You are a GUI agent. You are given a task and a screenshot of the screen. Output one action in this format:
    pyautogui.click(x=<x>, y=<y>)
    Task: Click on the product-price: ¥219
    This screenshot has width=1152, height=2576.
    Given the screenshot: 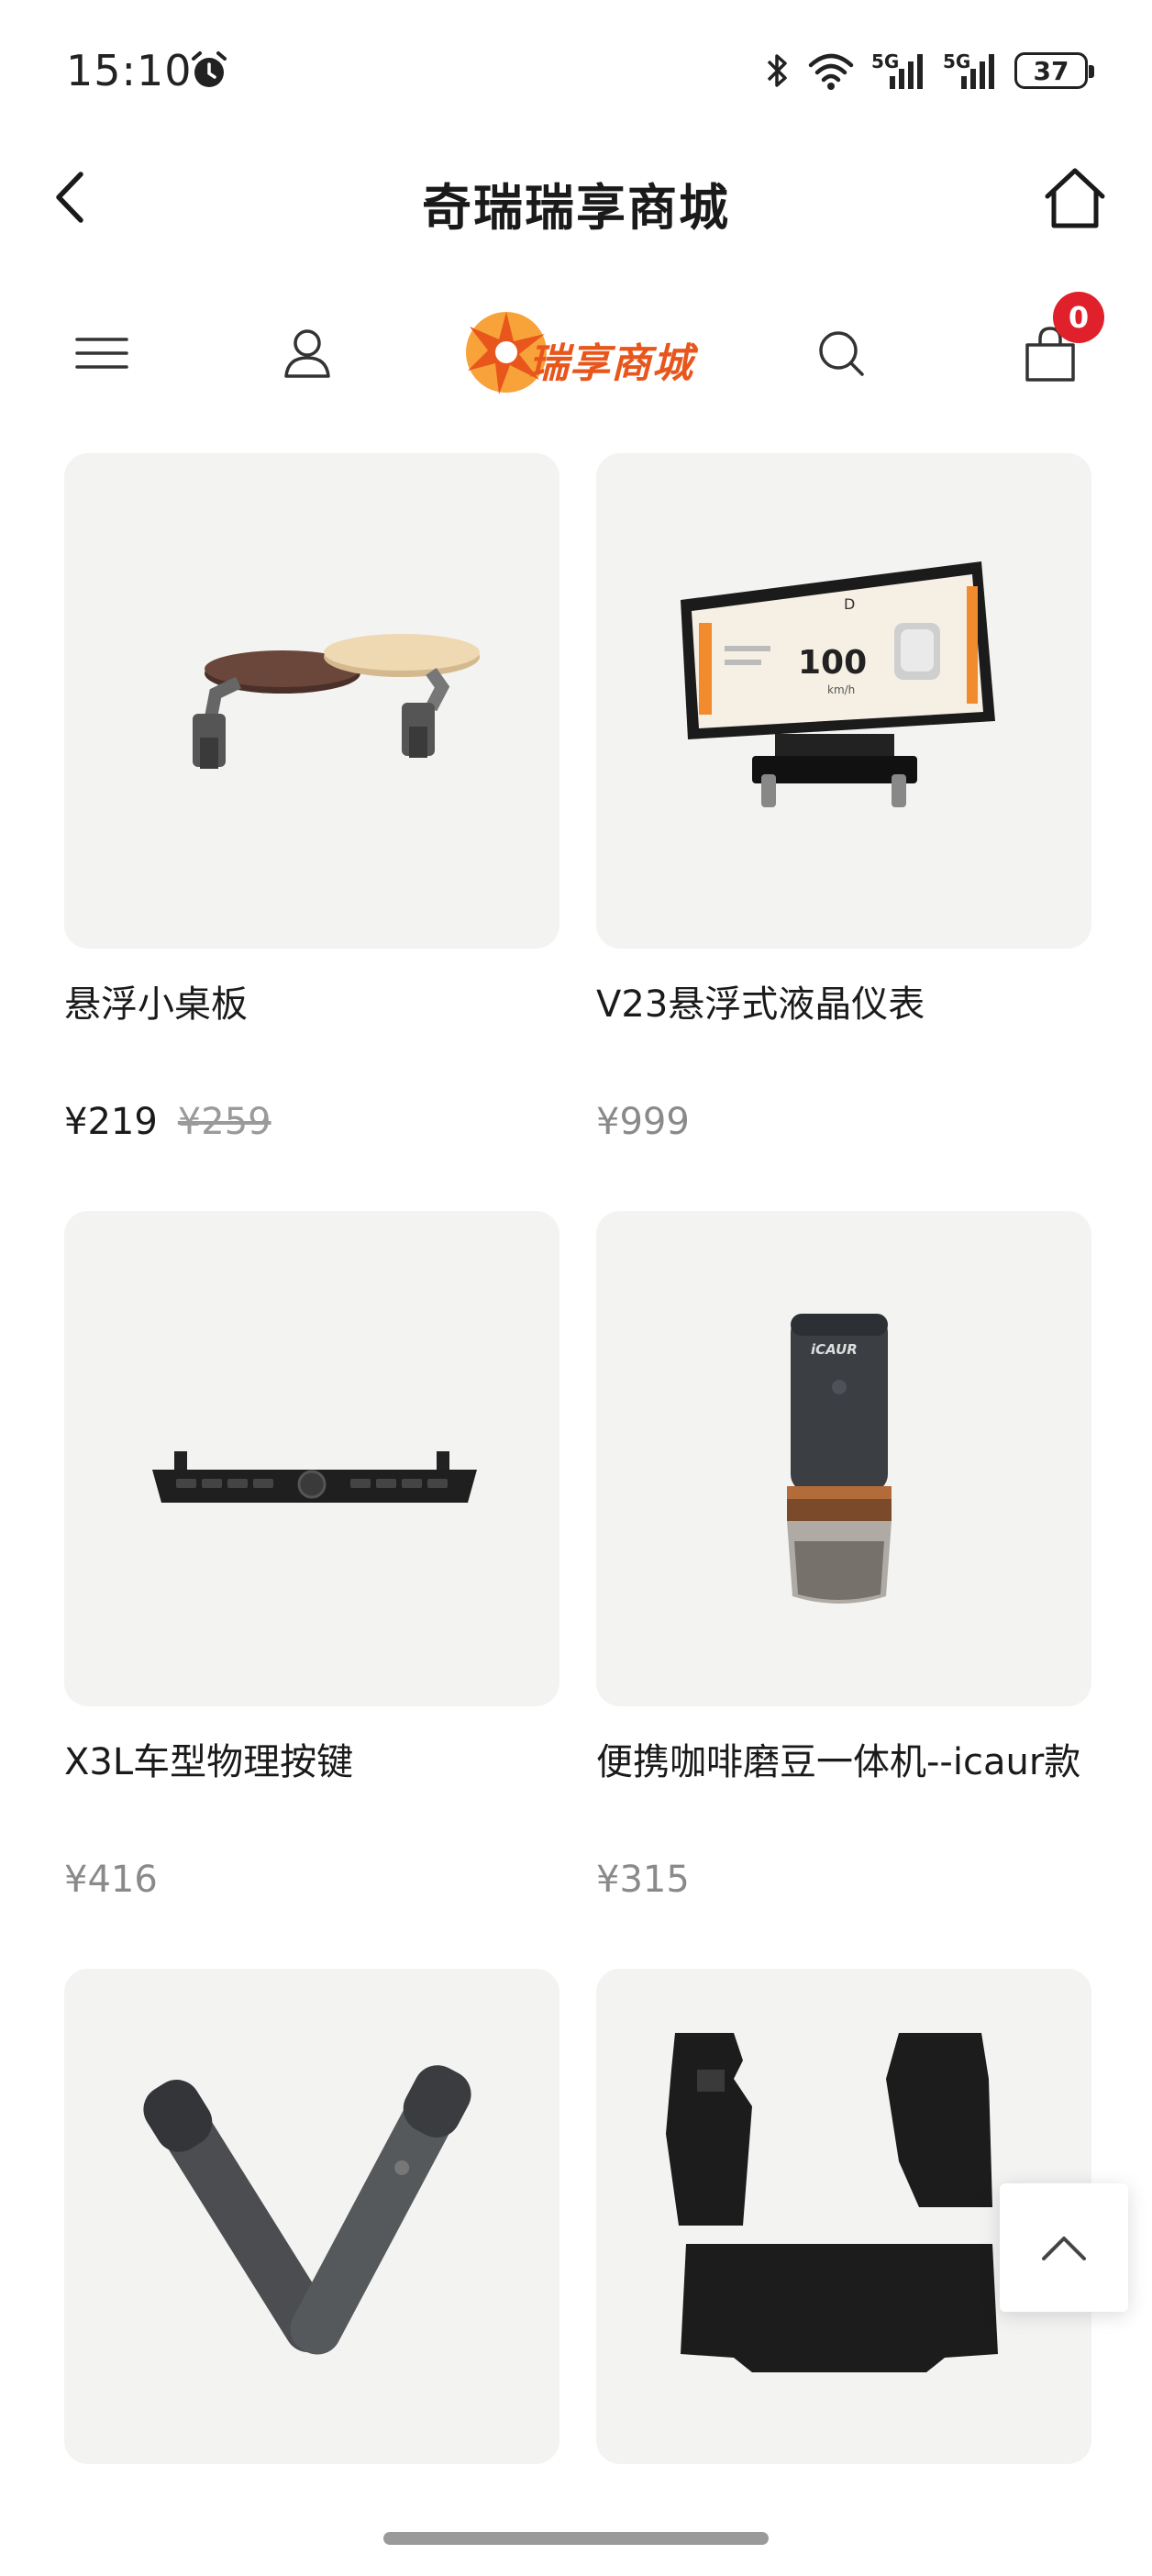 What is the action you would take?
    pyautogui.click(x=111, y=1122)
    